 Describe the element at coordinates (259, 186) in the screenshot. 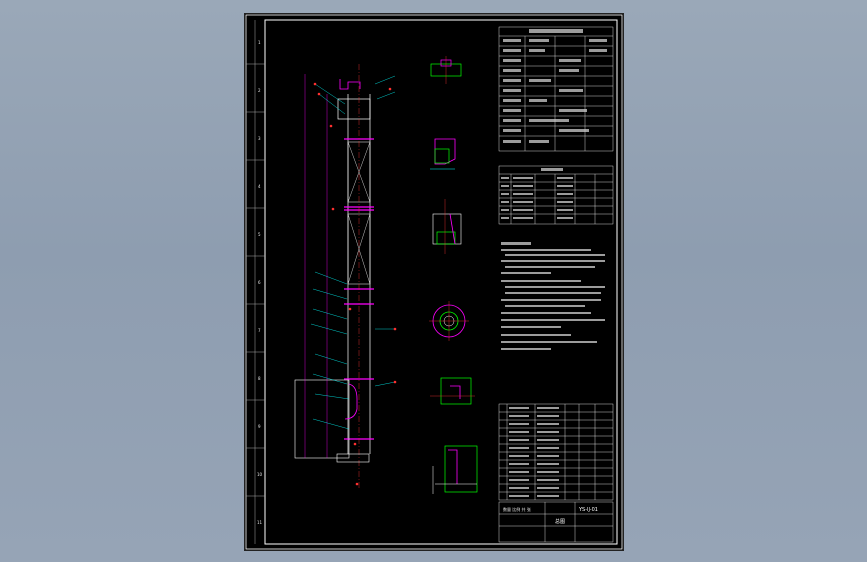

I see `svg-text: 4` at that location.